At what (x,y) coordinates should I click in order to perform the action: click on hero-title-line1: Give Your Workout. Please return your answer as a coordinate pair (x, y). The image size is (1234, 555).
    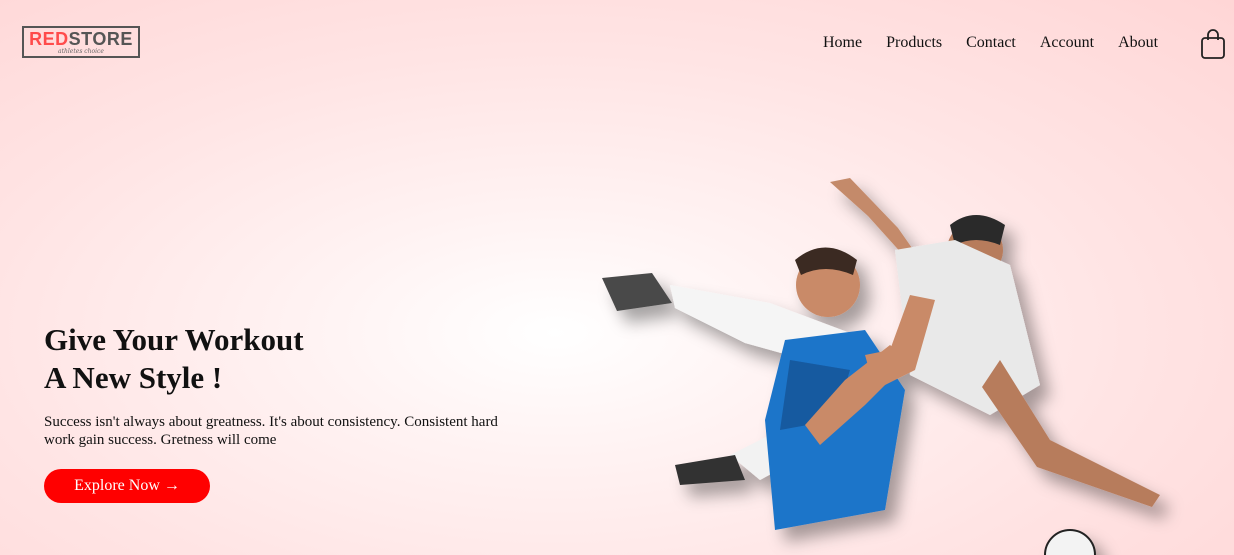
    Looking at the image, I should click on (174, 339).